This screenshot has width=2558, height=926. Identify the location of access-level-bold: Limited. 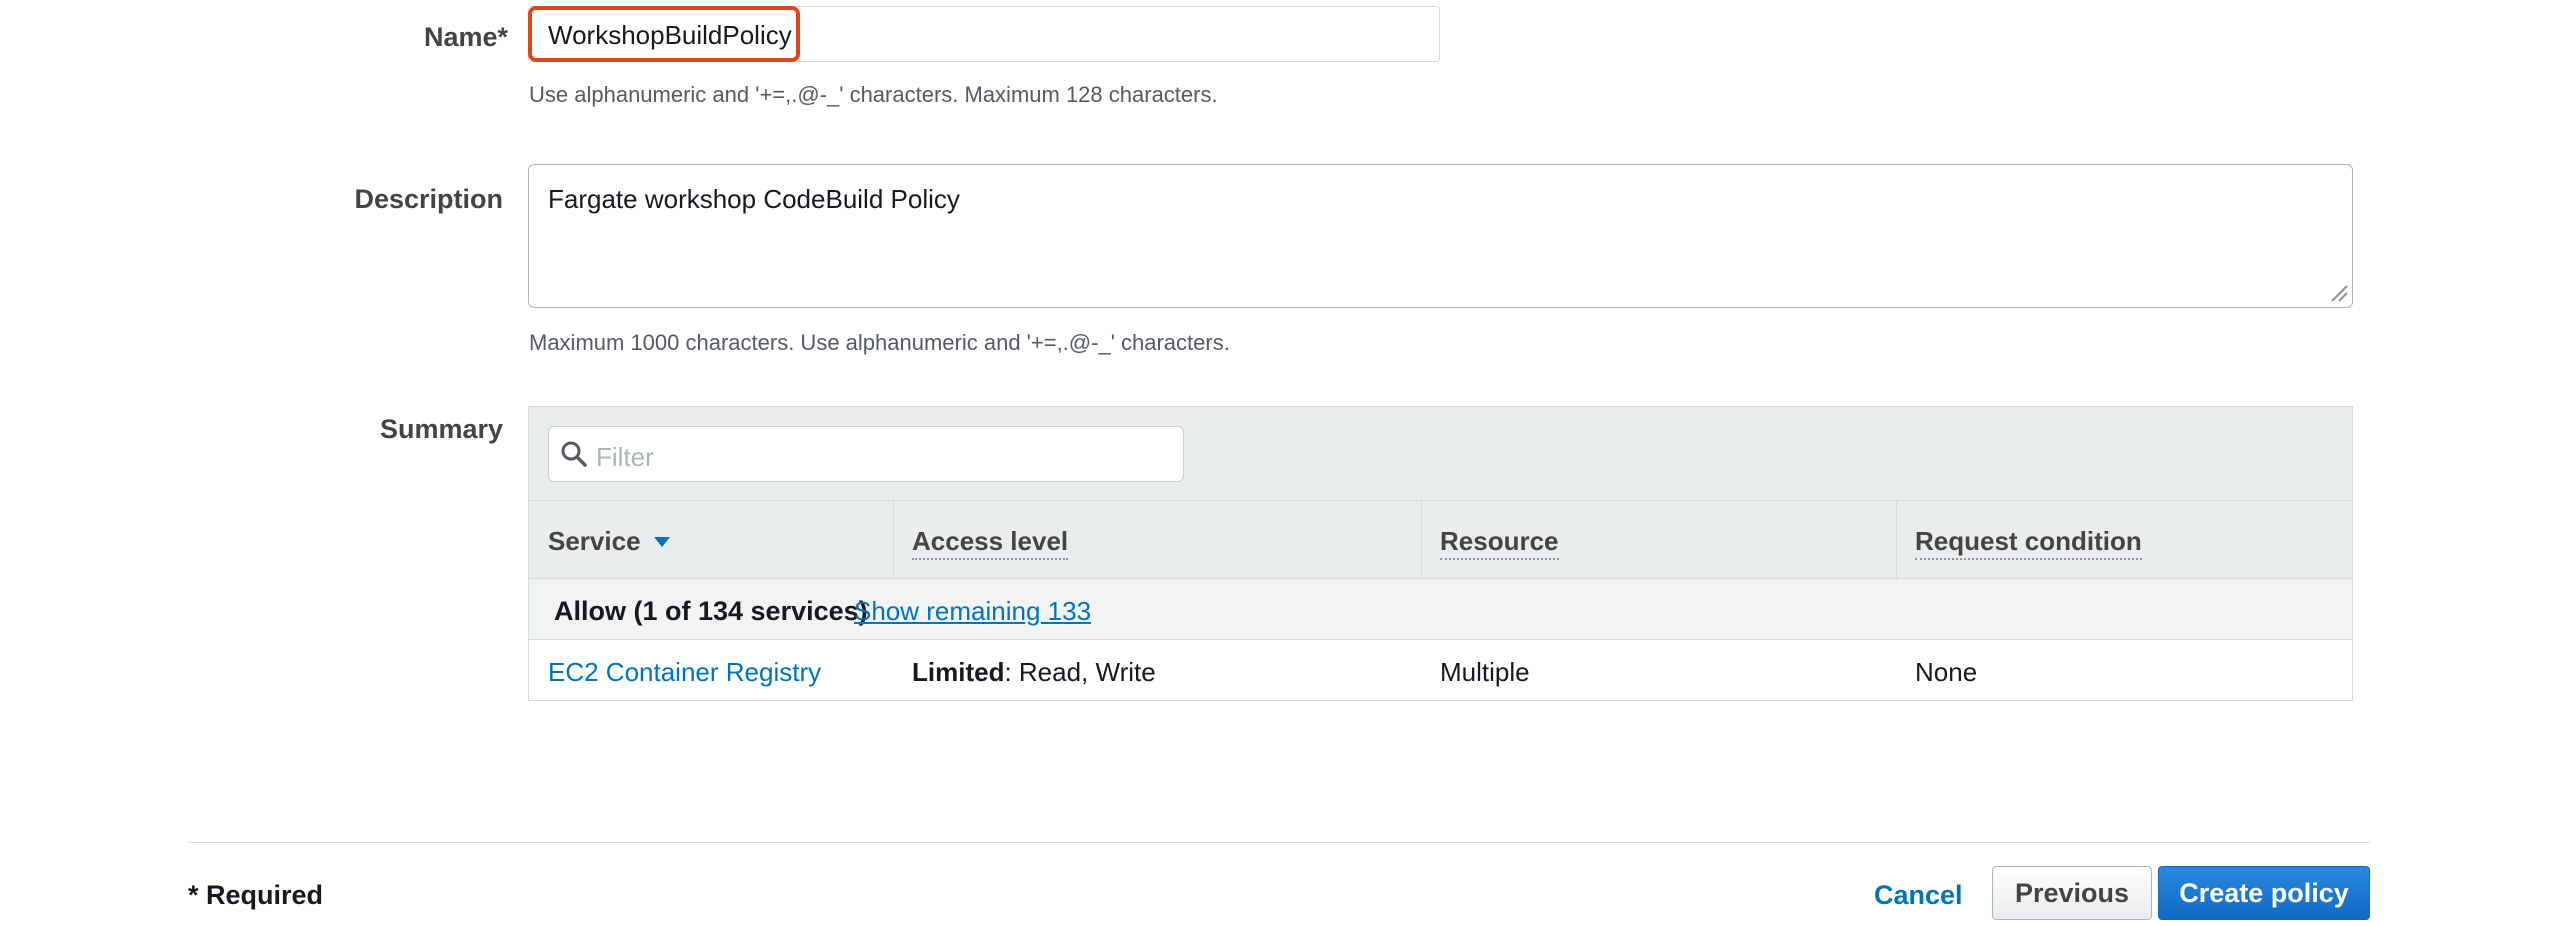
(958, 672).